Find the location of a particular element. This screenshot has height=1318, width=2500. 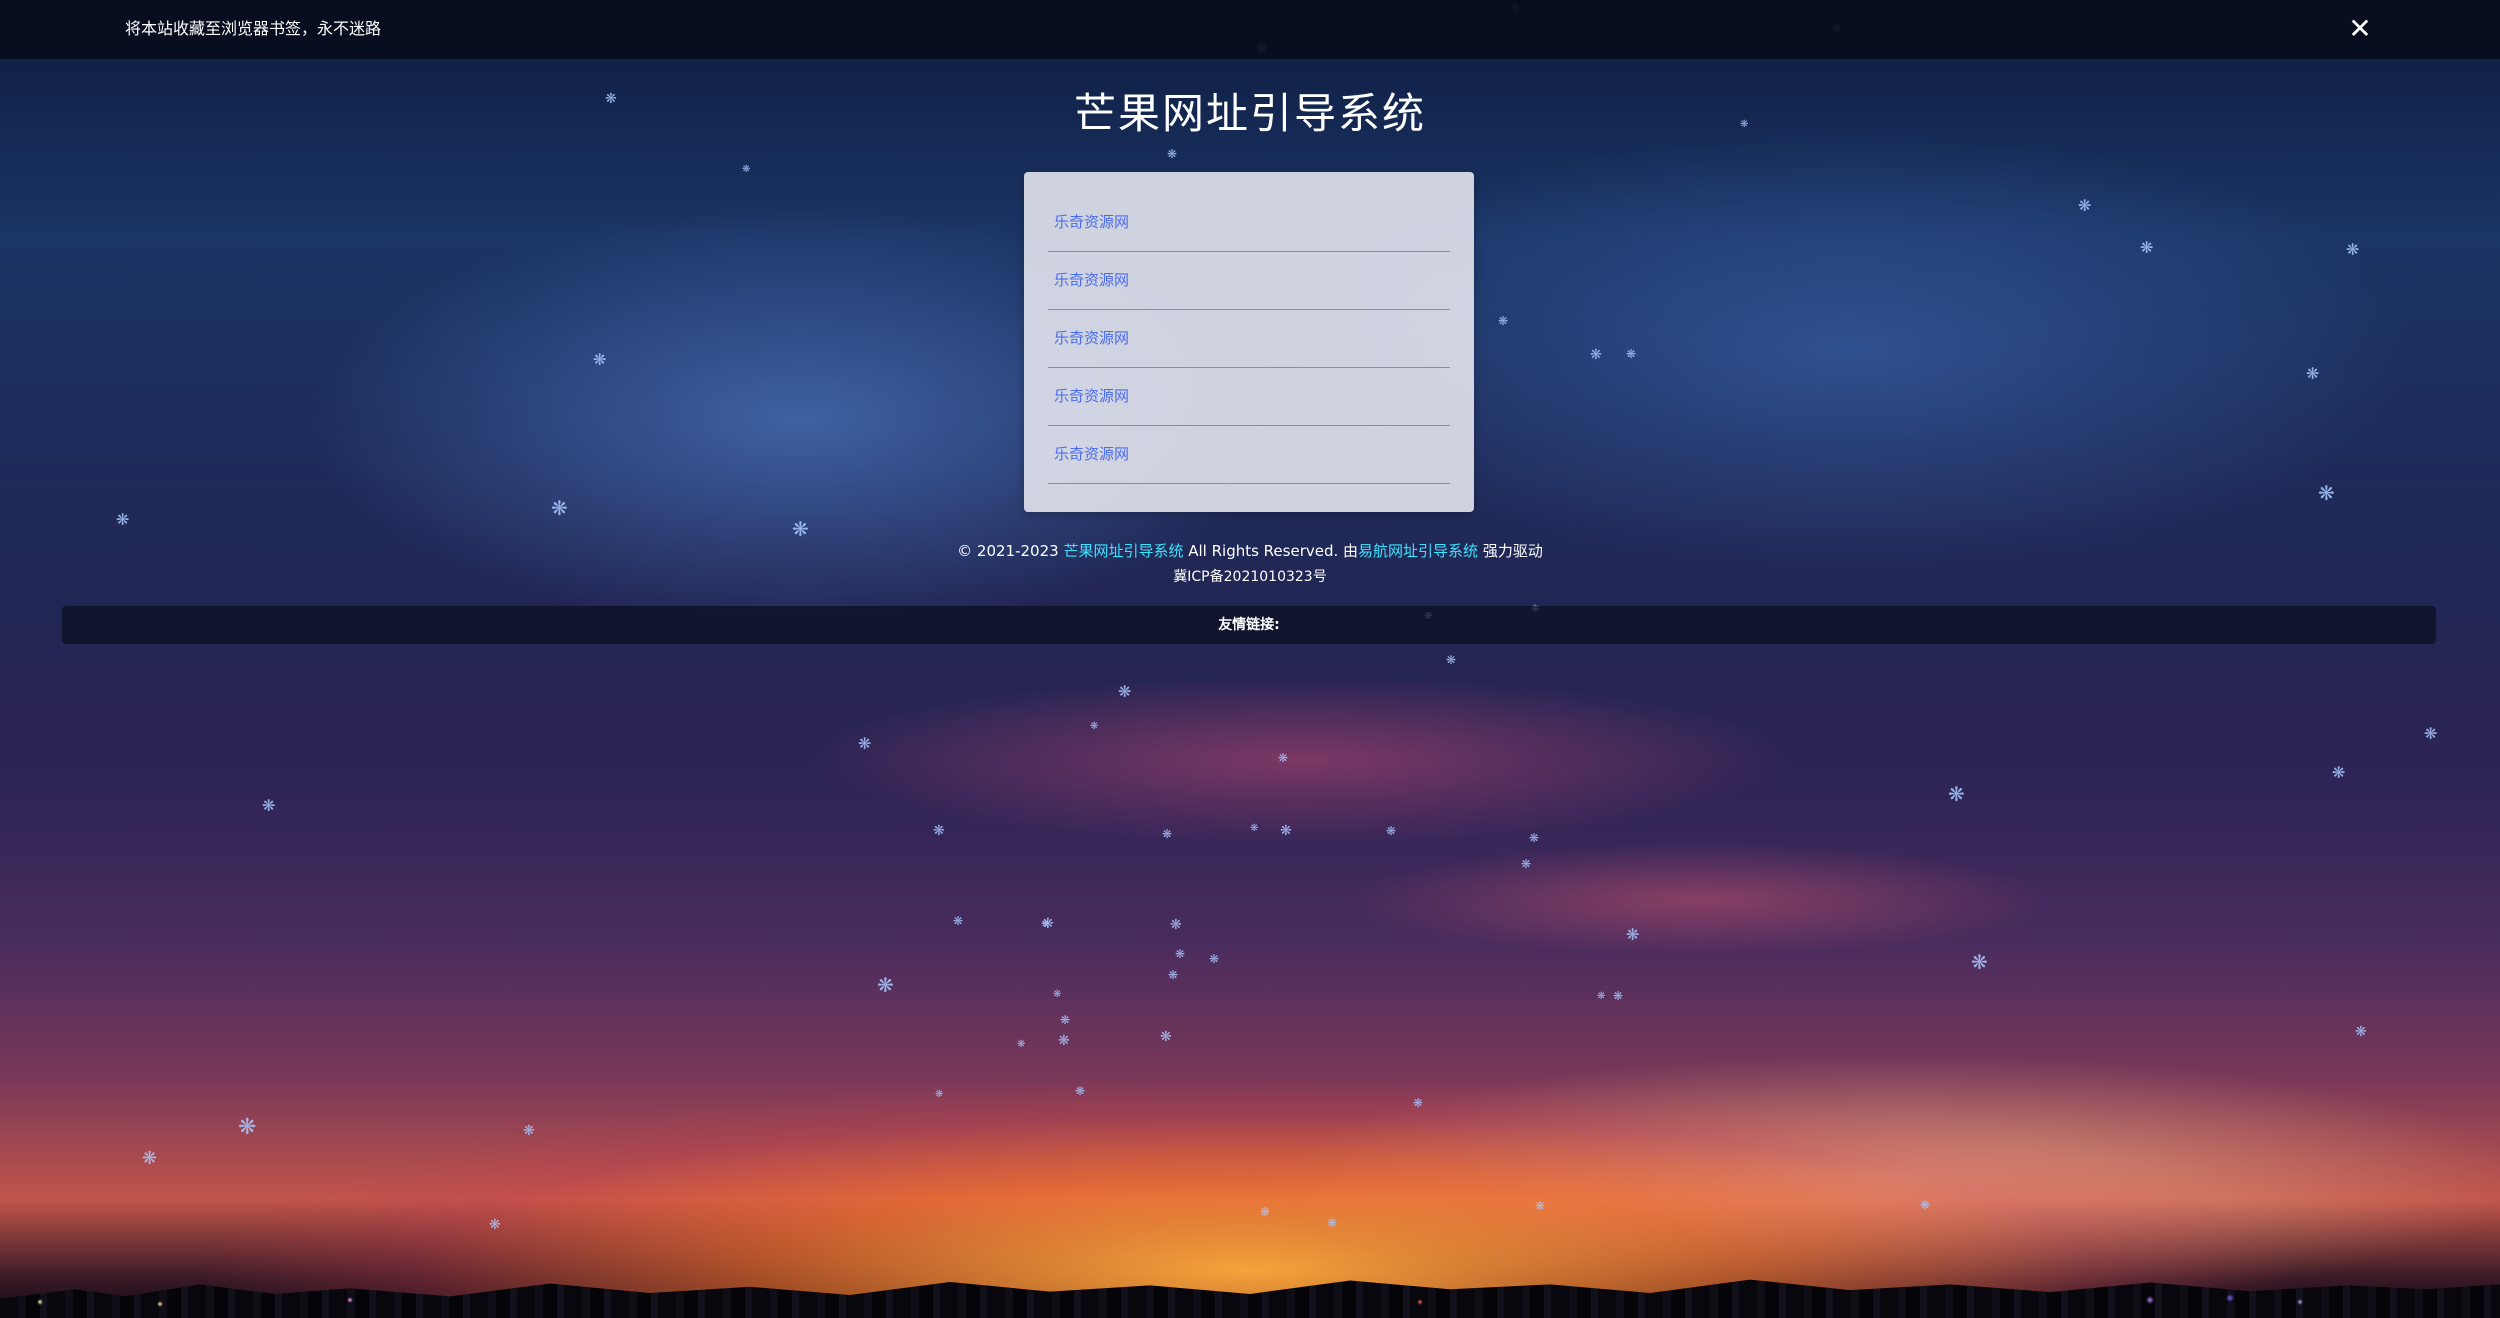

powered-suffix: 强力驱动 is located at coordinates (1510, 551).